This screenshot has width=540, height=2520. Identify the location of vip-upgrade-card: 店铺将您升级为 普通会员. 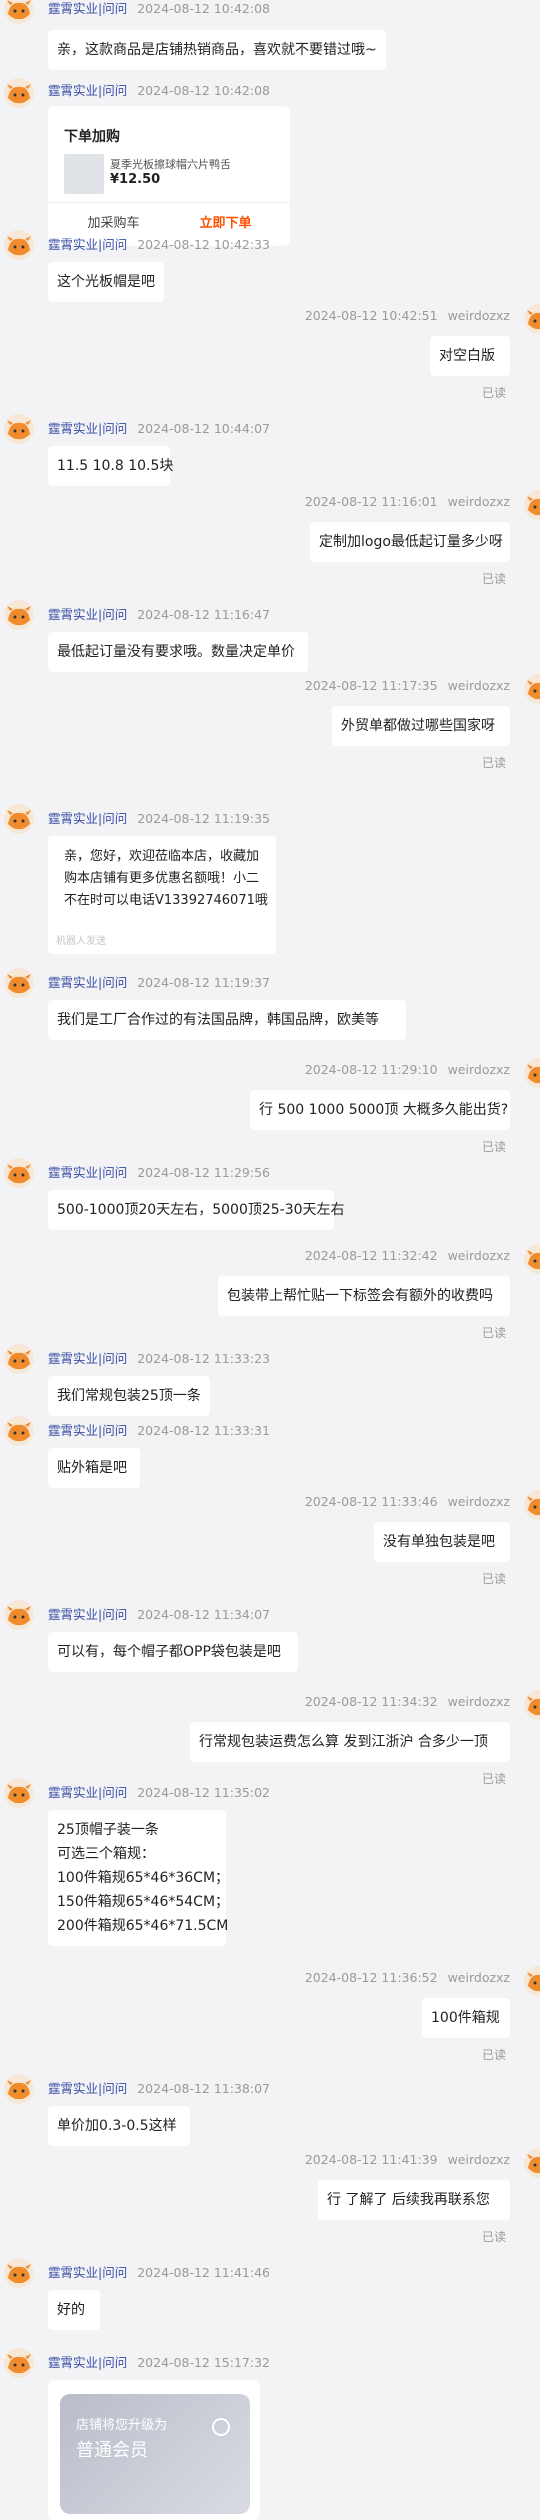
(155, 2454).